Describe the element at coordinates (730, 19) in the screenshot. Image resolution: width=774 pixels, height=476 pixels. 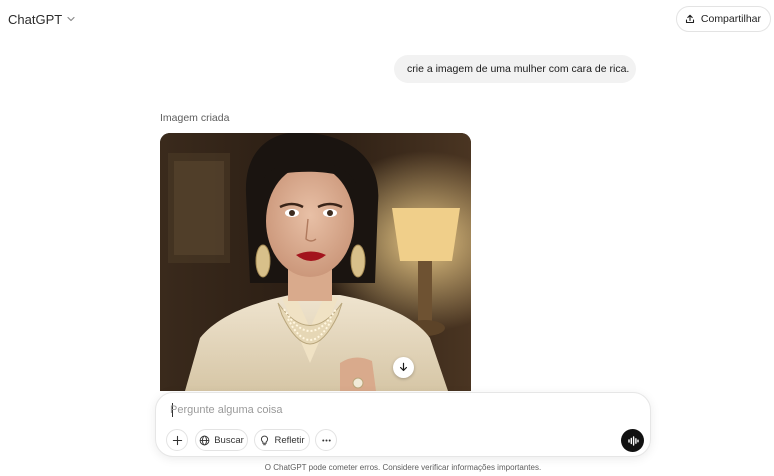
I see `share-label: Compartilhar` at that location.